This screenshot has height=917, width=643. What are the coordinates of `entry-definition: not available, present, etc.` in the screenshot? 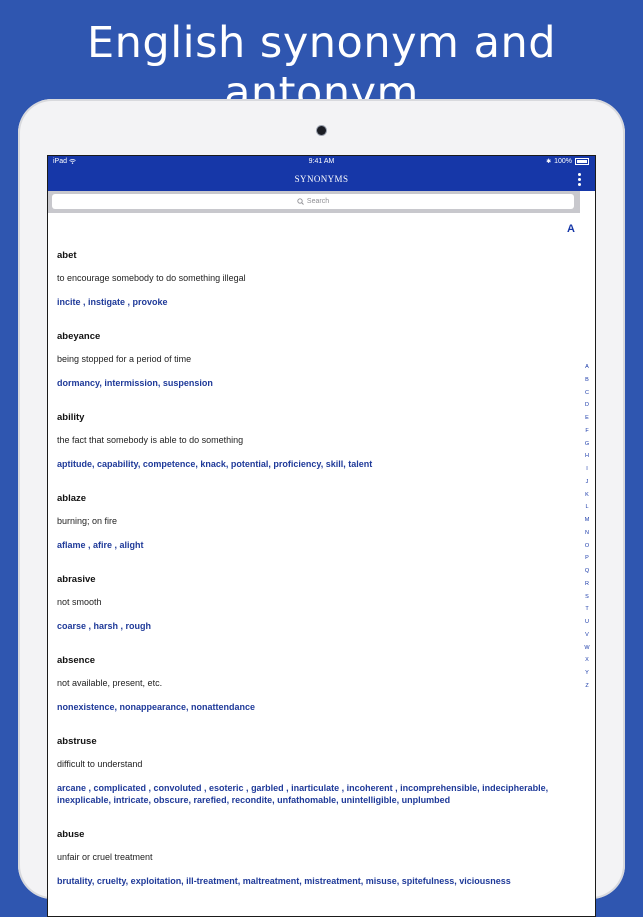 It's located at (110, 683).